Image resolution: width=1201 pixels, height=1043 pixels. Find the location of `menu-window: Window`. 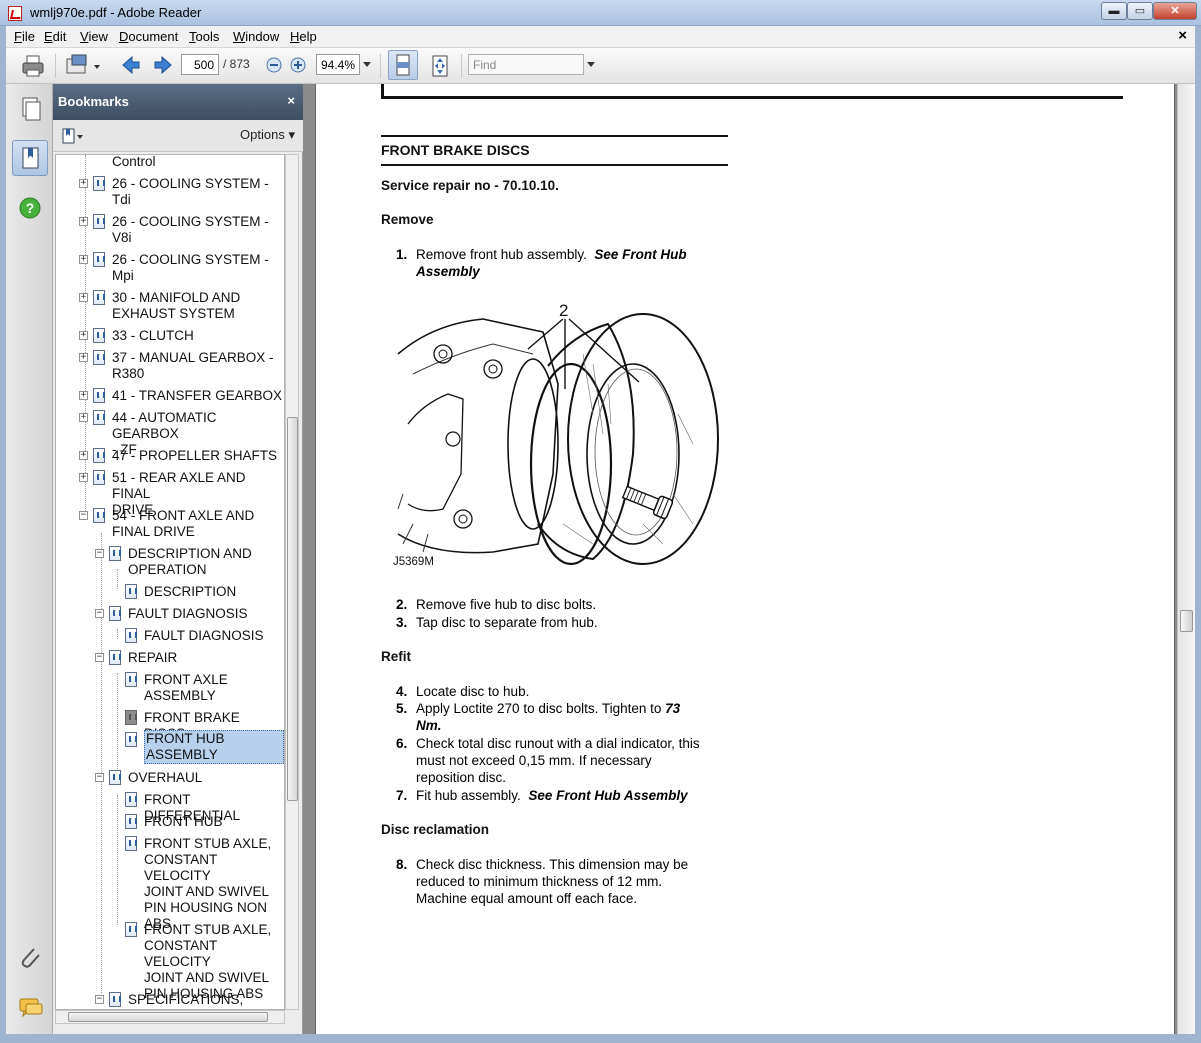

menu-window: Window is located at coordinates (256, 36).